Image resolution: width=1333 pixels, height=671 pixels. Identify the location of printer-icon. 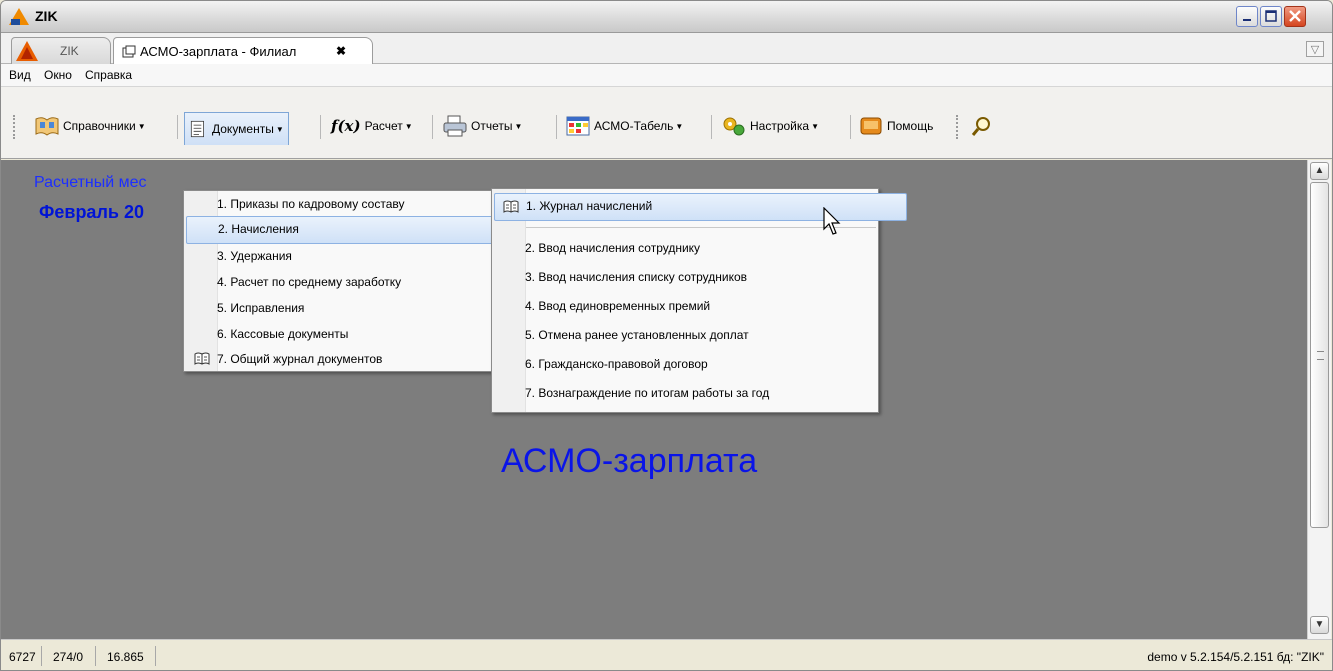
(455, 126).